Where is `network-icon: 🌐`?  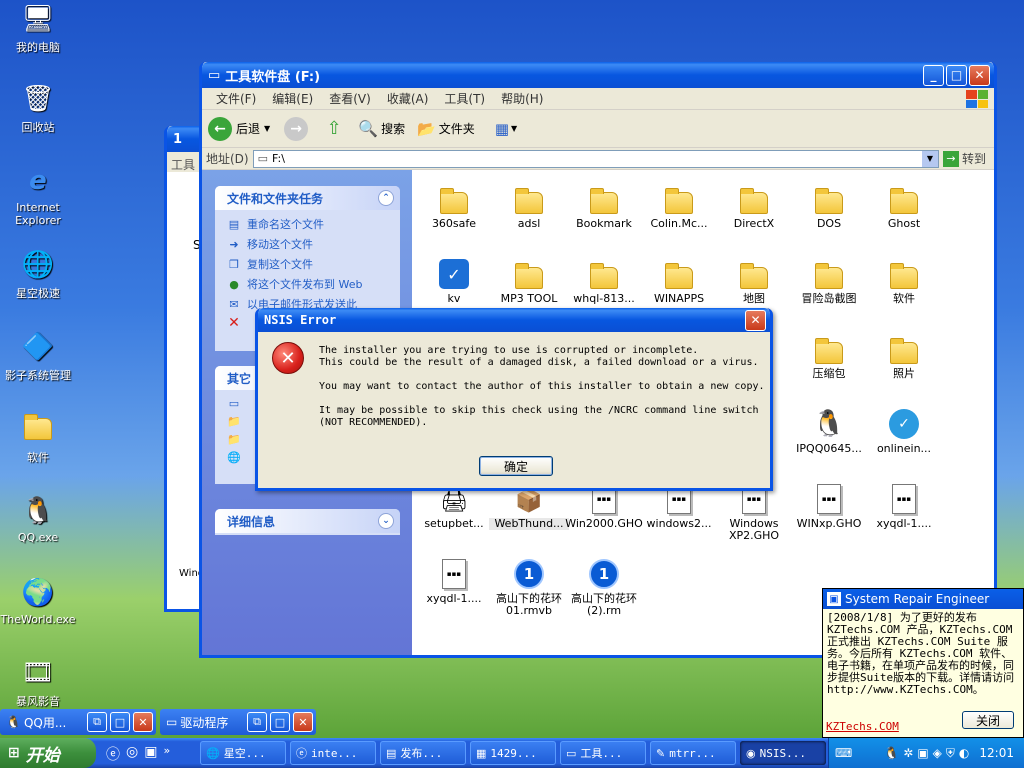
network-icon: 🌐 is located at coordinates (234, 457).